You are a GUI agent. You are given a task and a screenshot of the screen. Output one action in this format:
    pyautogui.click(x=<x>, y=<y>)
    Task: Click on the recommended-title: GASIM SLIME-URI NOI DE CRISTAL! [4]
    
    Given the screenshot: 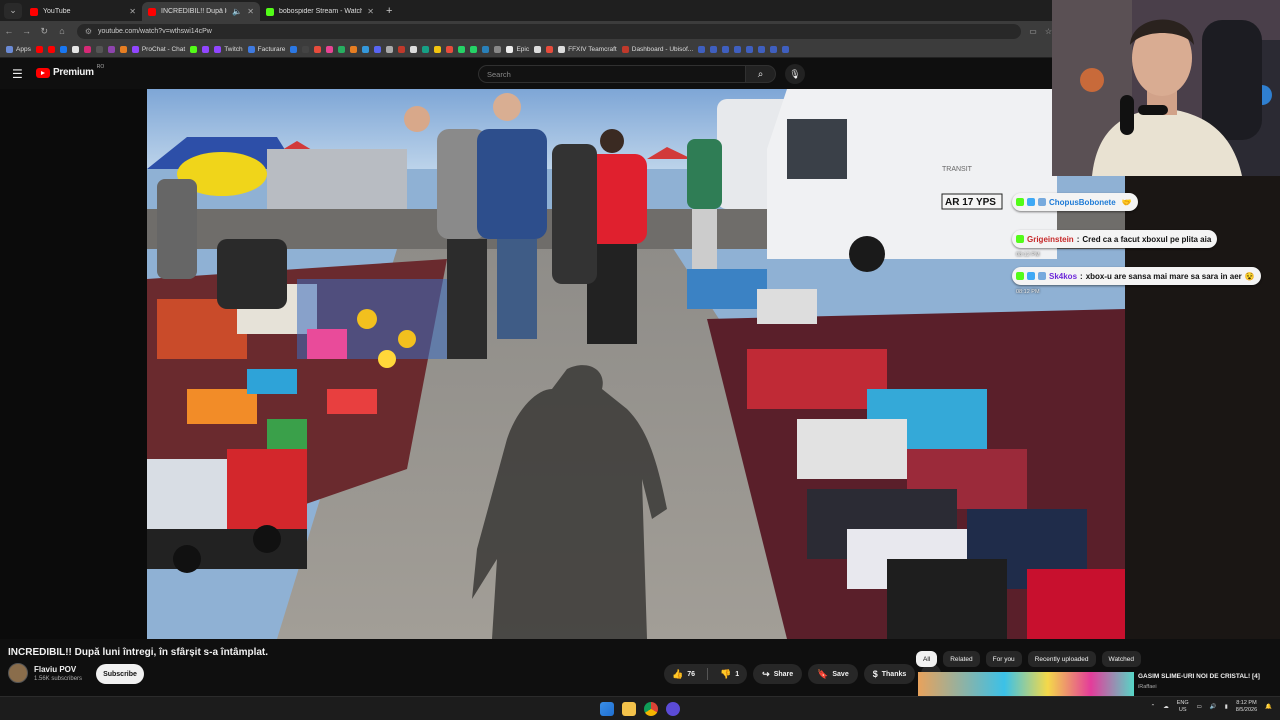 What is the action you would take?
    pyautogui.click(x=1199, y=676)
    